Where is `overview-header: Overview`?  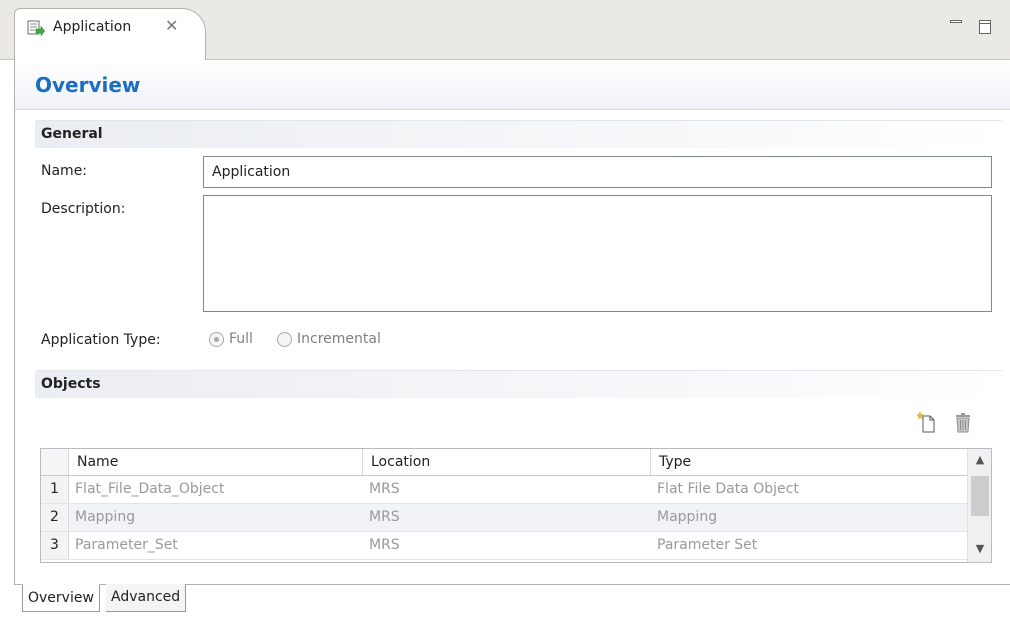
overview-header: Overview is located at coordinates (512, 85).